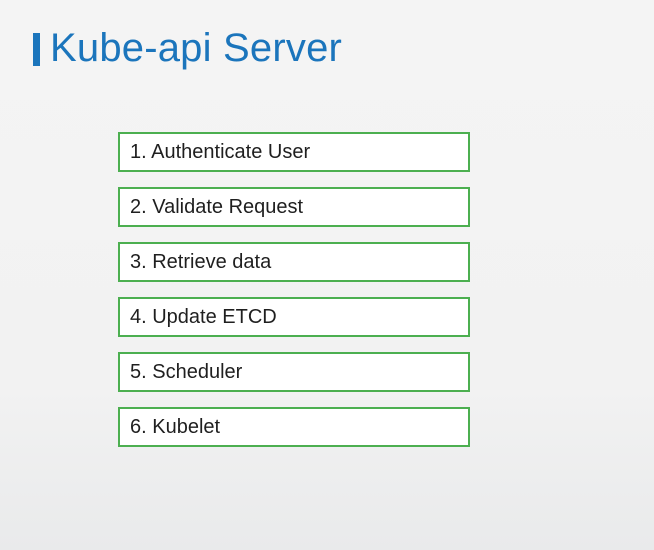 The width and height of the screenshot is (654, 550). I want to click on step-authenticate-user: 1. Authenticate User, so click(294, 152).